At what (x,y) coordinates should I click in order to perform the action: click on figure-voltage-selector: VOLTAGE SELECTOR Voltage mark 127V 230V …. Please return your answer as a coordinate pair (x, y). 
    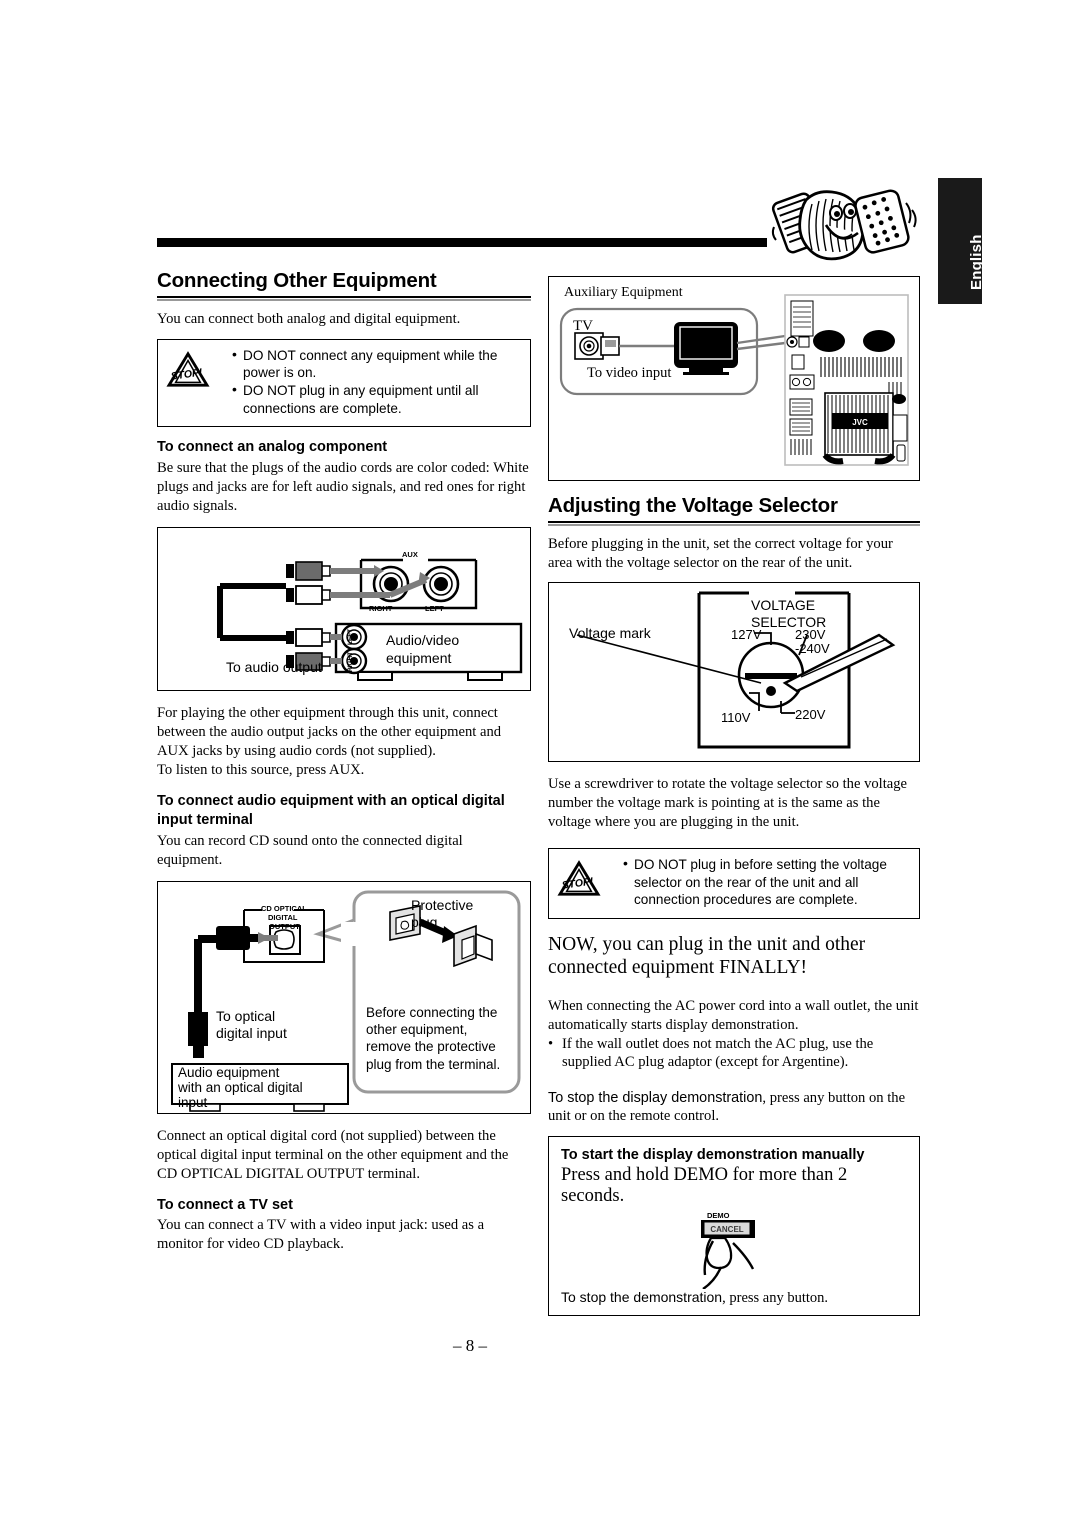
    Looking at the image, I should click on (734, 672).